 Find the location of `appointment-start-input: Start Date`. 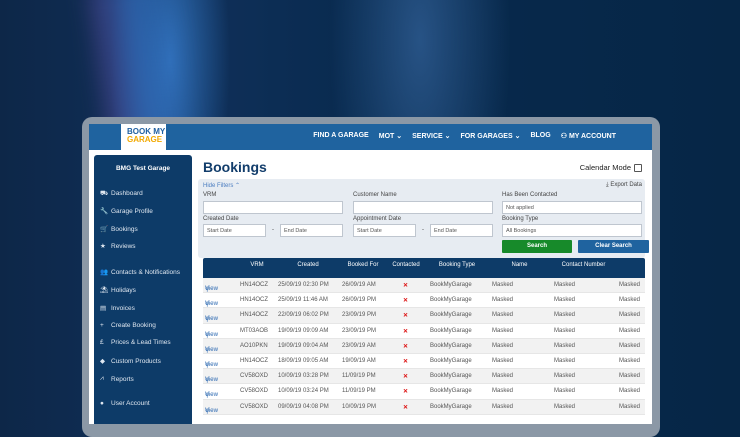

appointment-start-input: Start Date is located at coordinates (384, 230).